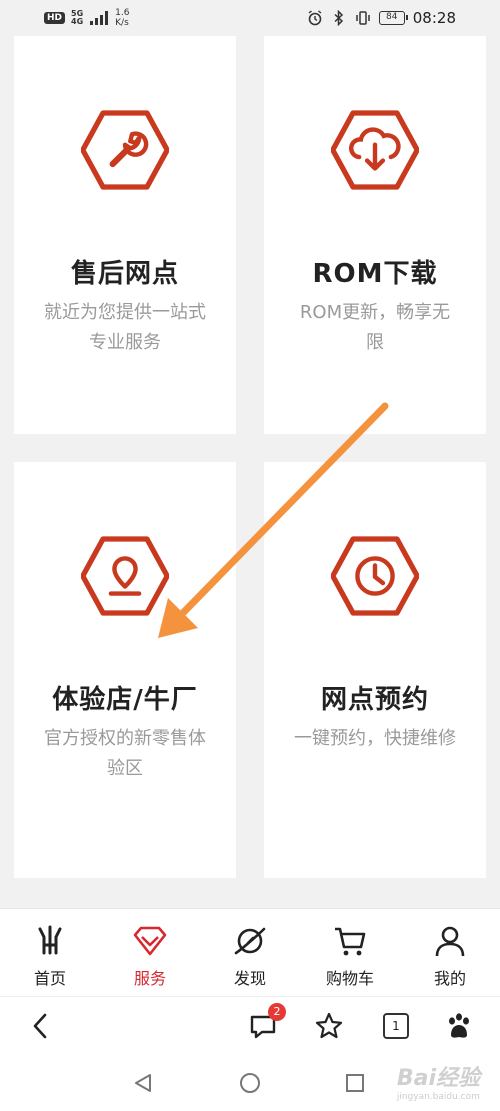  I want to click on cloud-download-icon, so click(375, 150).